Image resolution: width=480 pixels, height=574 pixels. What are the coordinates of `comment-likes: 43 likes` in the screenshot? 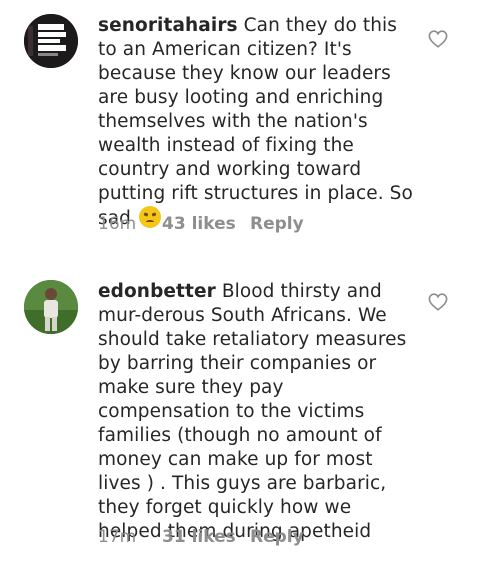 It's located at (206, 224).